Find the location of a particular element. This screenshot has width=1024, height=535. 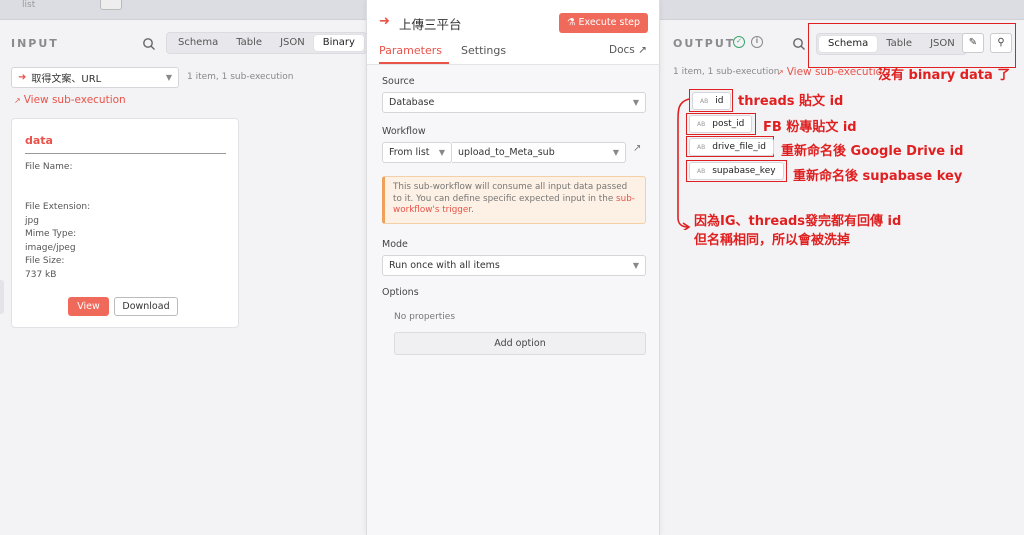

annotation-bracket is located at coordinates (684, 164).